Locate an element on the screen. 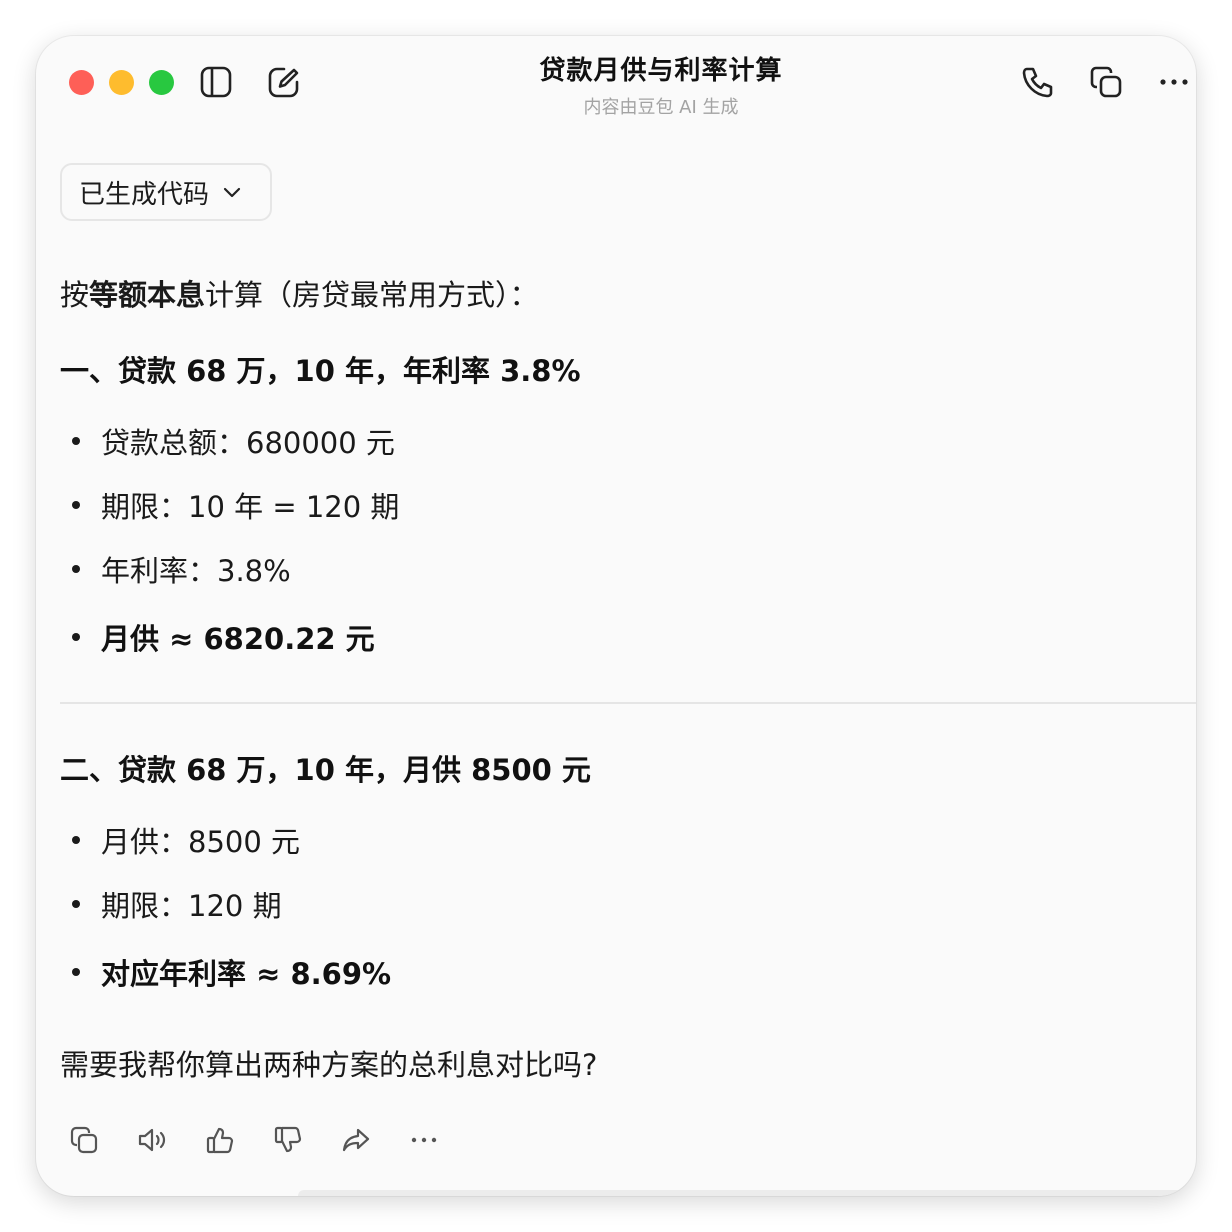  sidebar-toggle-icon is located at coordinates (216, 82).